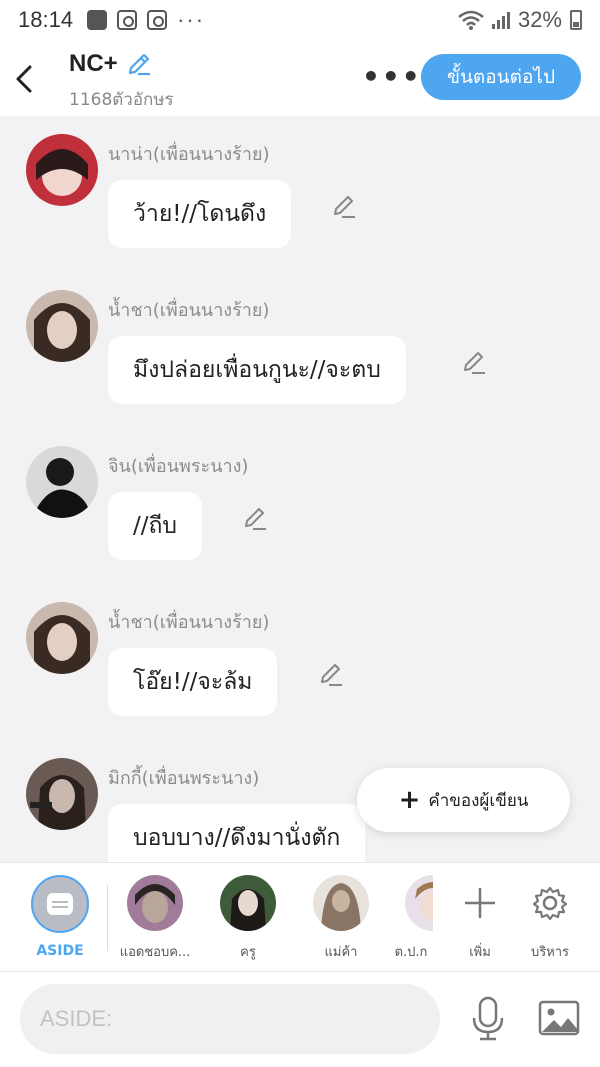 This screenshot has width=600, height=1067. What do you see at coordinates (500, 20) in the screenshot?
I see `signal-icon` at bounding box center [500, 20].